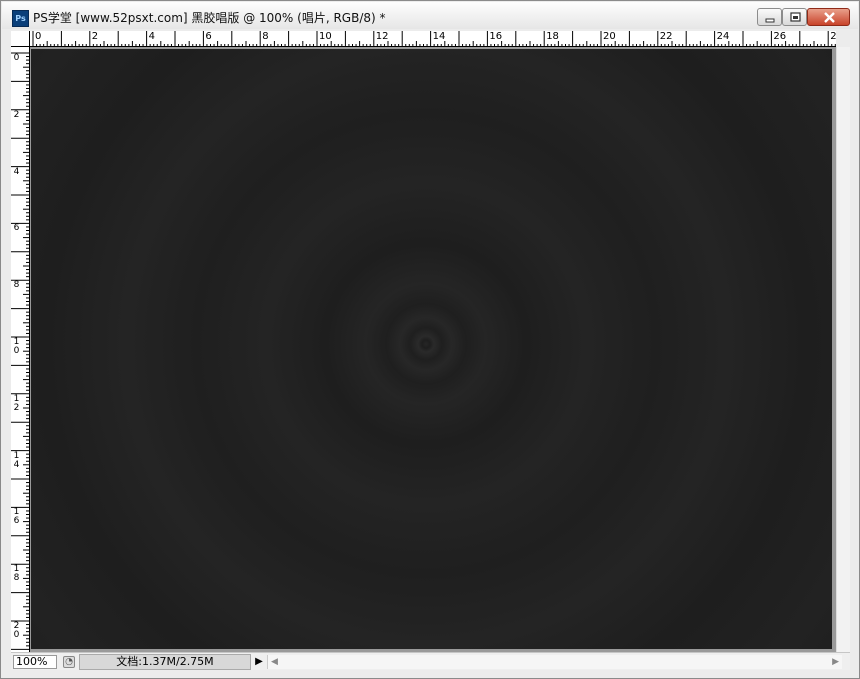 The image size is (860, 679). I want to click on ruler-origin, so click(20, 39).